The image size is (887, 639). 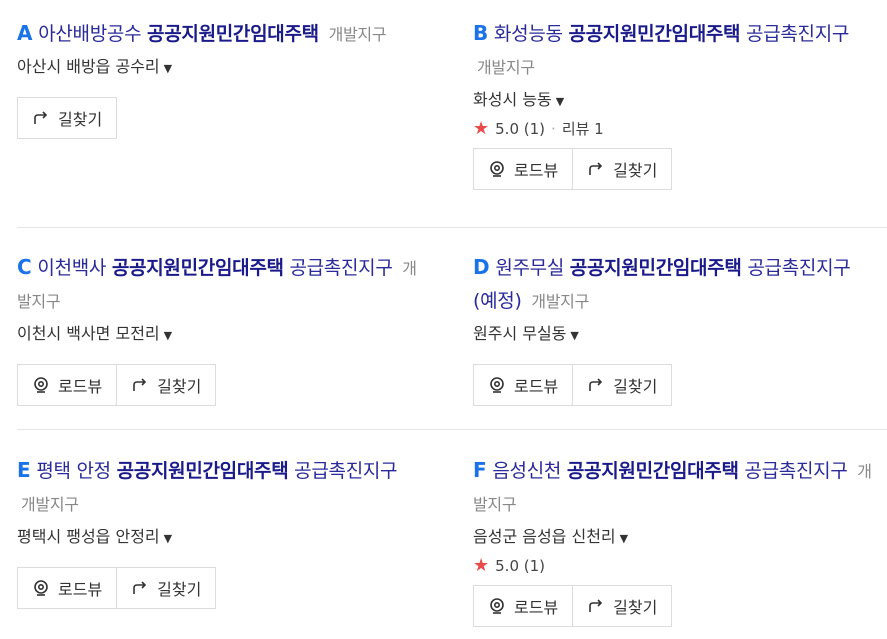 I want to click on address: 음성군 음성읍 신천리 ▼, so click(x=673, y=538).